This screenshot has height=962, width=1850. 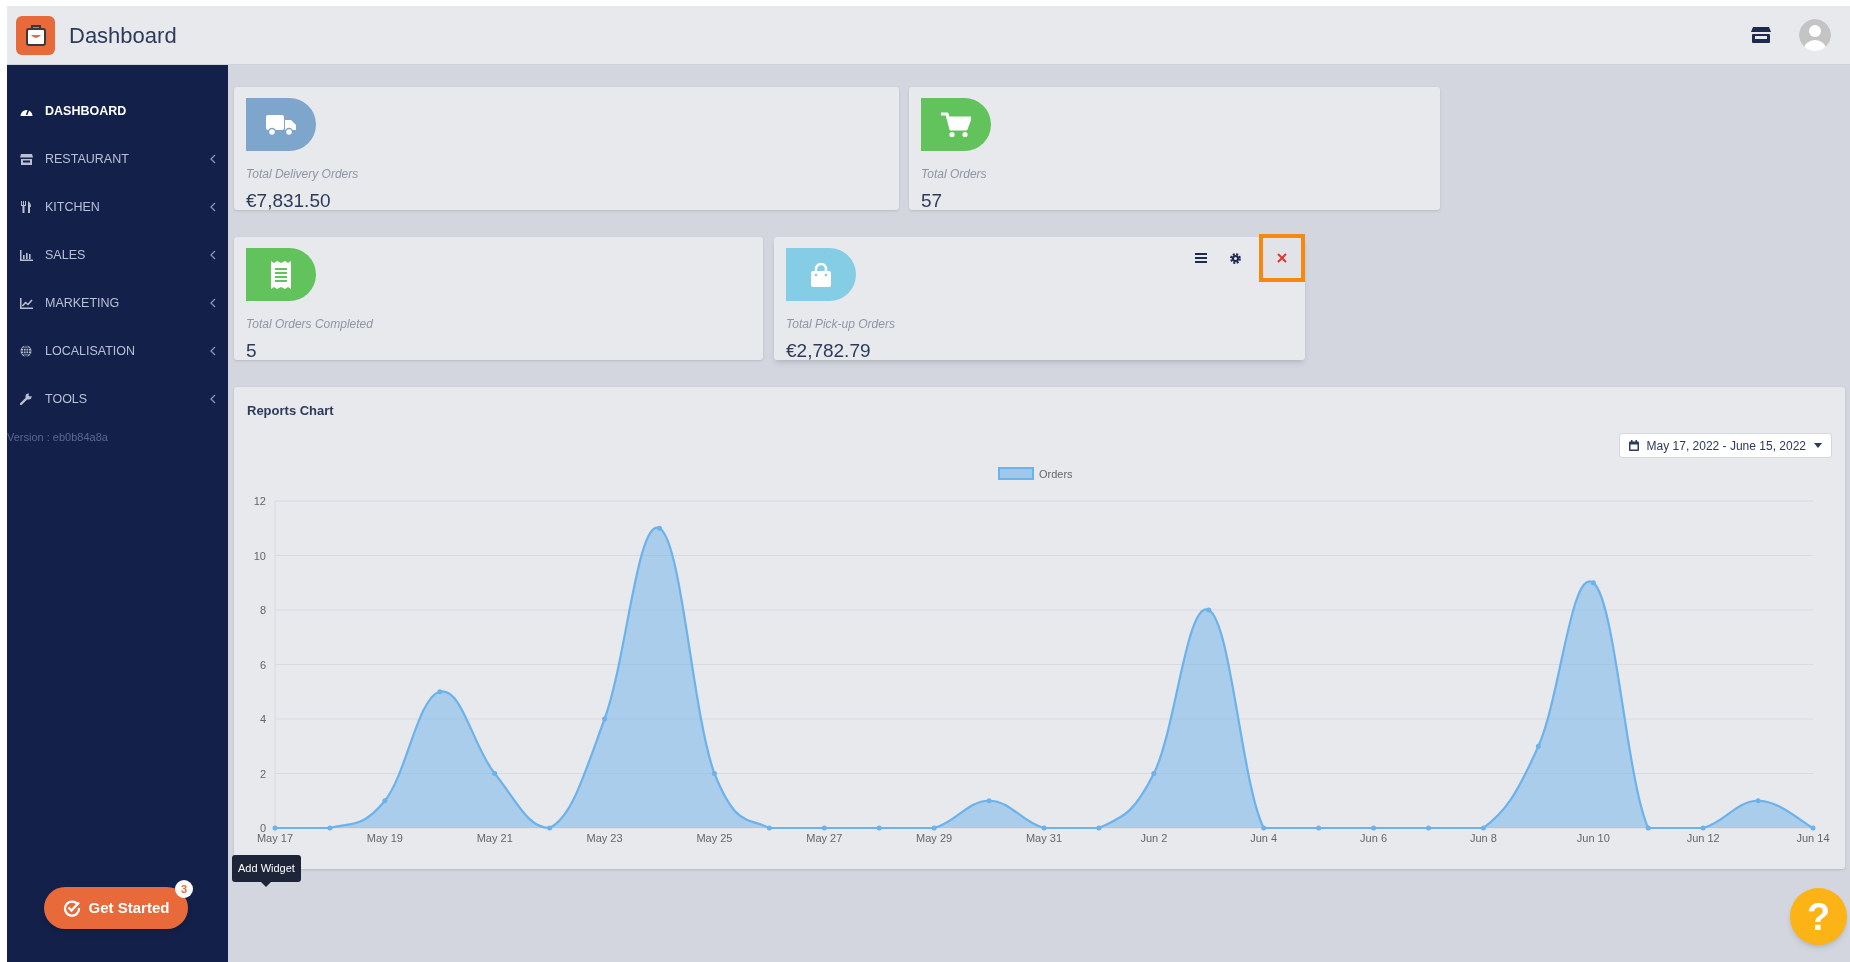 I want to click on axis-tick-label: Jun 6, so click(x=1374, y=838).